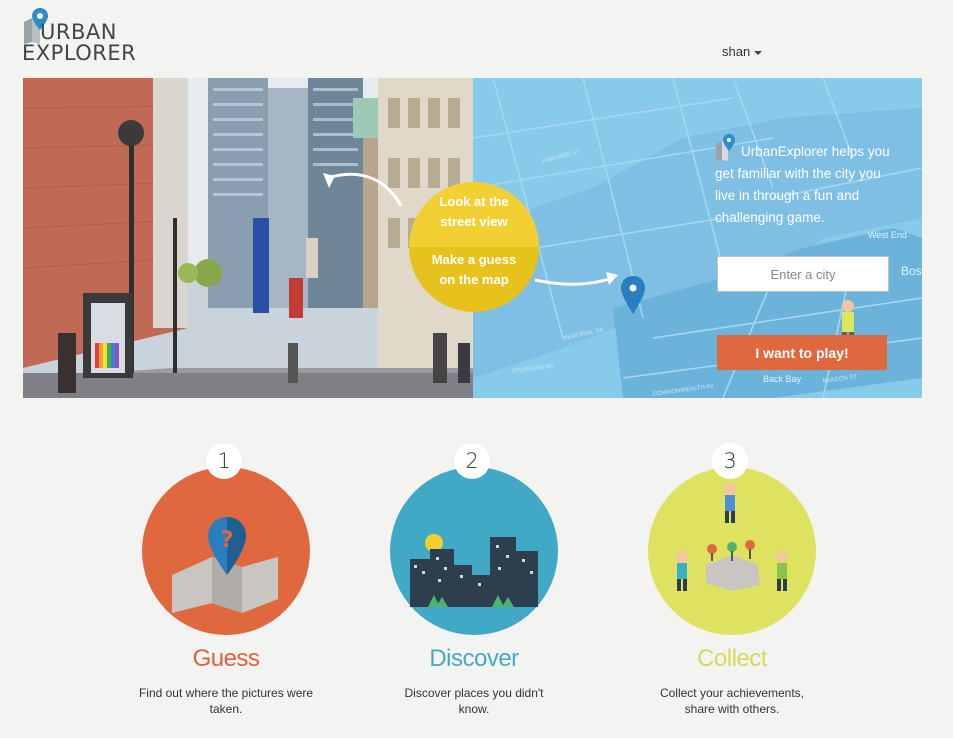 This screenshot has width=953, height=738. Describe the element at coordinates (225, 565) in the screenshot. I see `map-question-icon: ?` at that location.